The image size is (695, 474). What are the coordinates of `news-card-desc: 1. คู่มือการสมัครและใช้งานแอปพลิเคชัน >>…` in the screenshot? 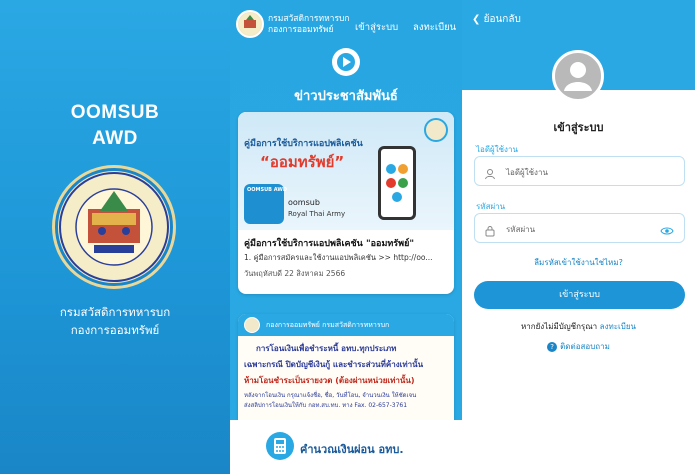 It's located at (338, 257).